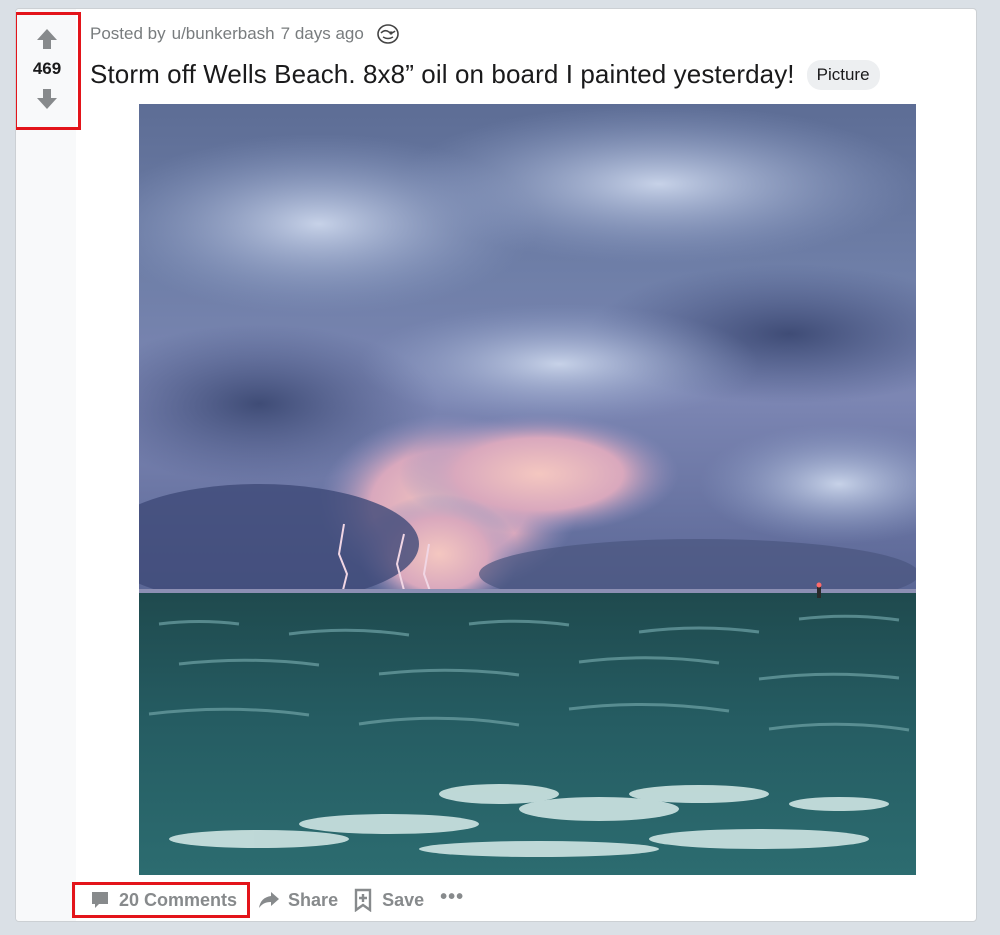 The image size is (1000, 935). Describe the element at coordinates (322, 33) in the screenshot. I see `post-time: 7 days ago` at that location.